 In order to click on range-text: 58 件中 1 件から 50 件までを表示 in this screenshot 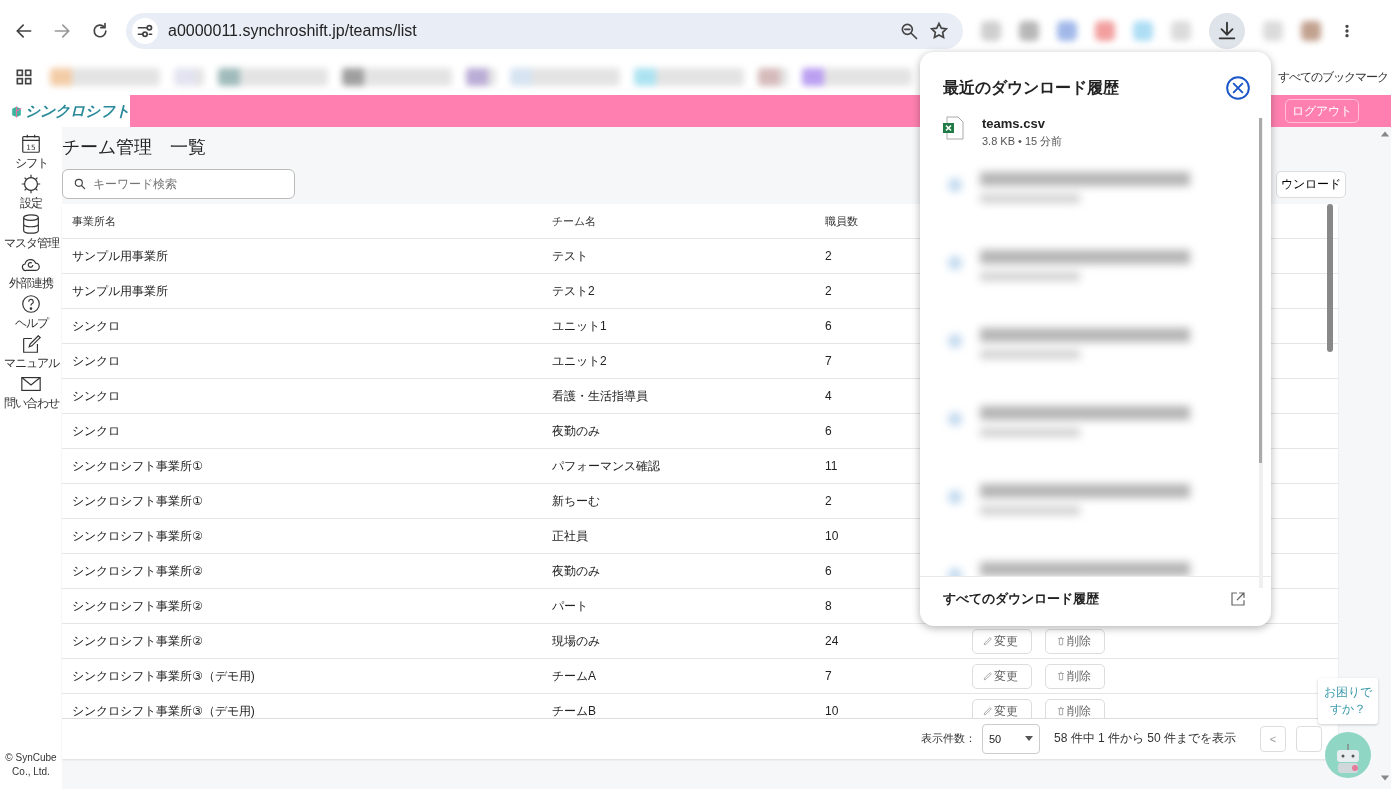, I will do `click(1144, 738)`.